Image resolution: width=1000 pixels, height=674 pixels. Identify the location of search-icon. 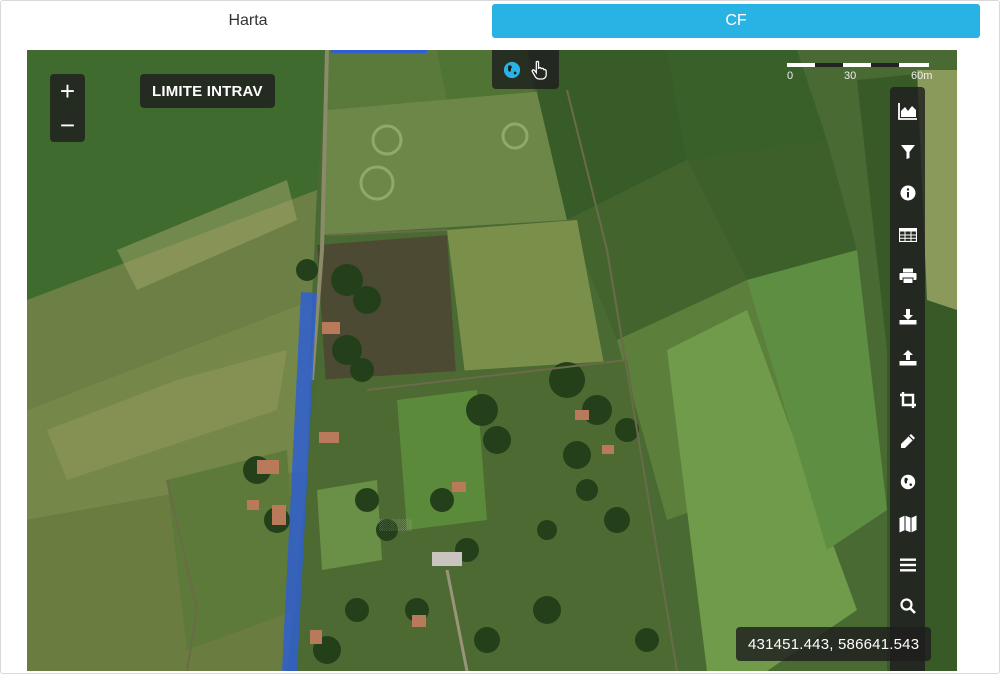
(907, 606).